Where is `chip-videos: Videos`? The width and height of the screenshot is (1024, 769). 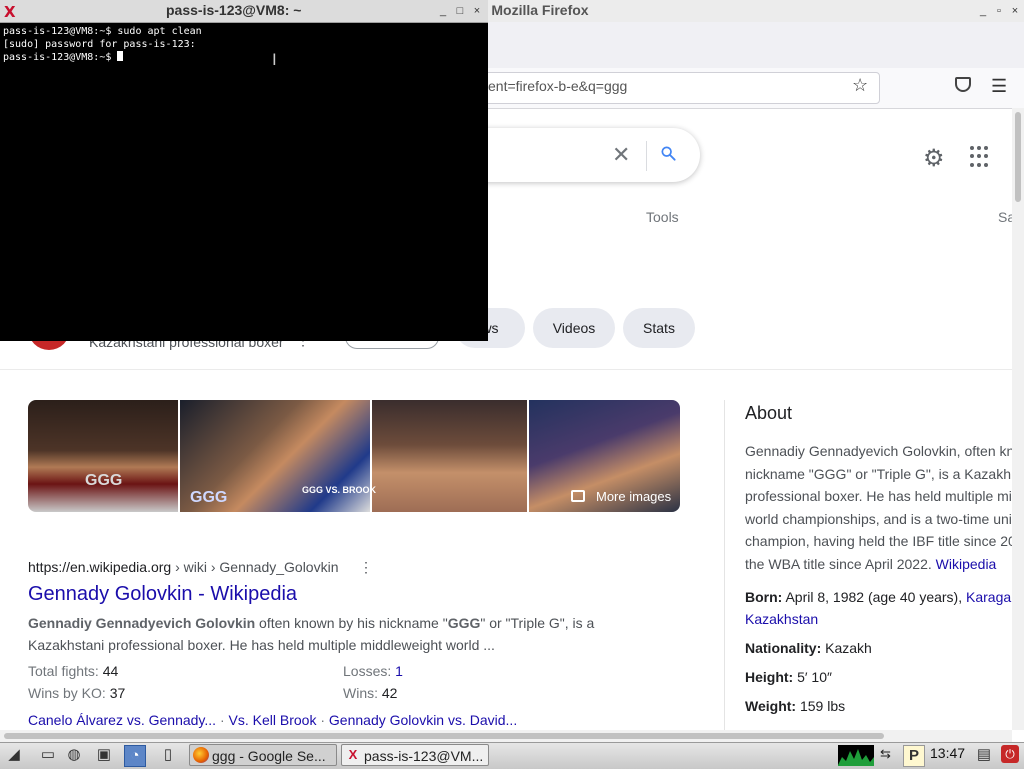 chip-videos: Videos is located at coordinates (574, 328).